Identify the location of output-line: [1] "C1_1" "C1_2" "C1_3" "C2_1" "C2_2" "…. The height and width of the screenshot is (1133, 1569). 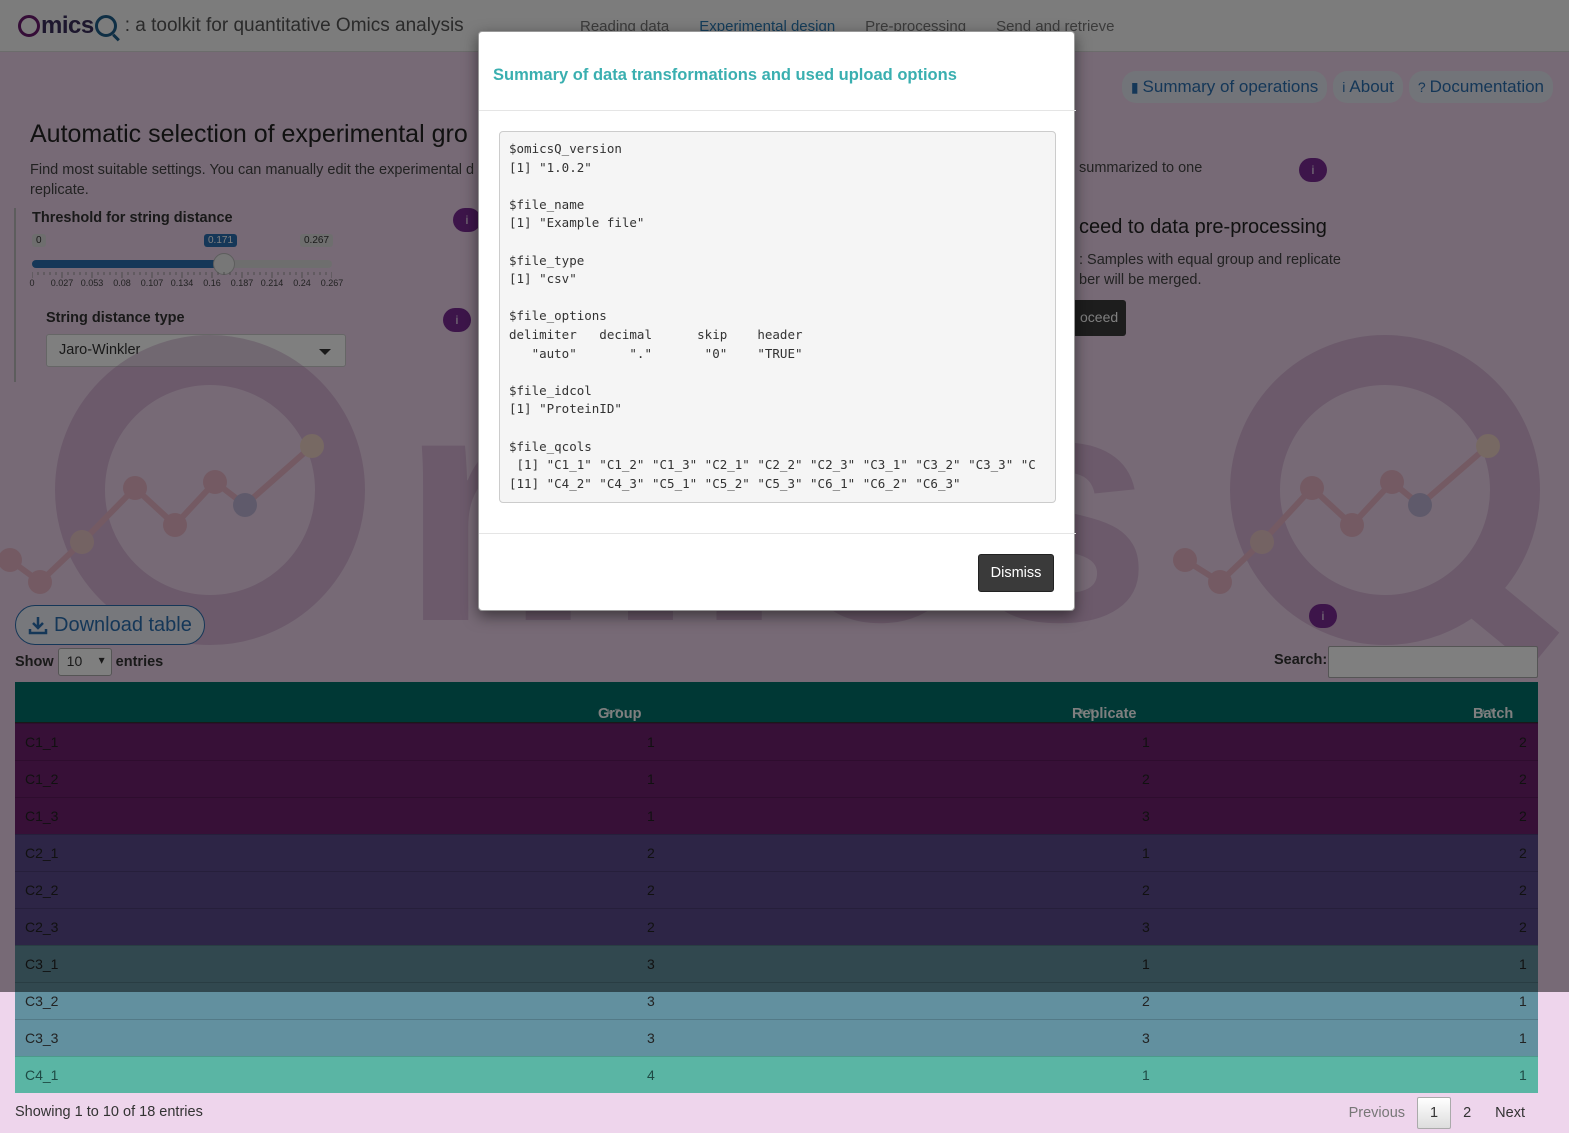
(772, 465).